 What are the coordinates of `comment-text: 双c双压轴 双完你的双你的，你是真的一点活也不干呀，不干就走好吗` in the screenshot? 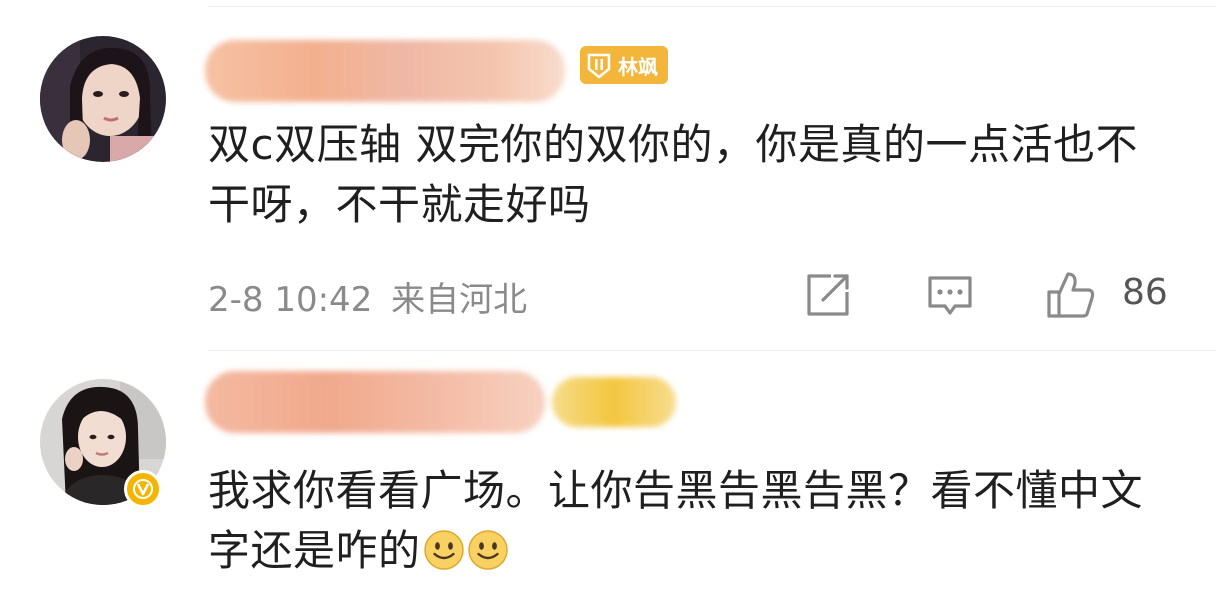 It's located at (673, 174).